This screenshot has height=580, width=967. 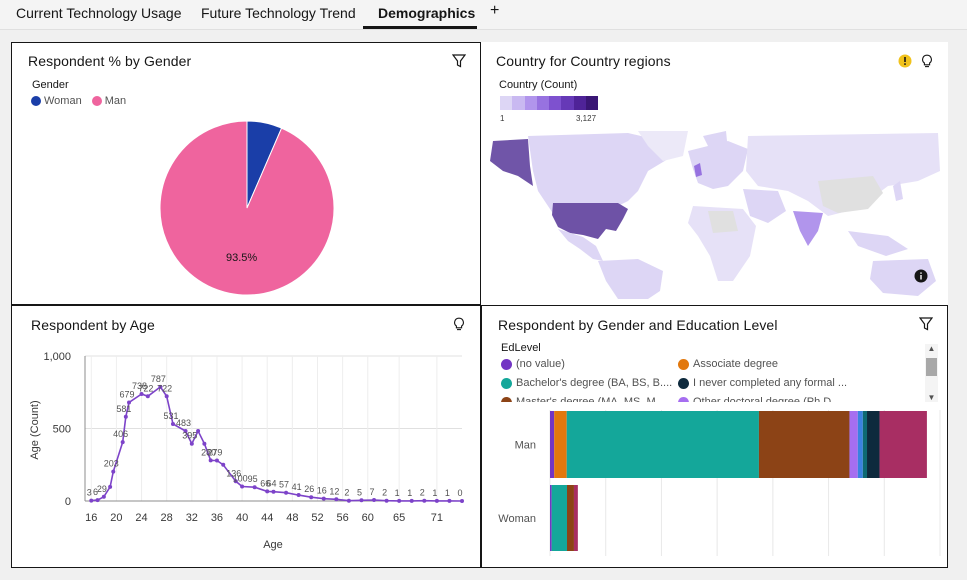 I want to click on map-region-se-asia, so click(x=878, y=243).